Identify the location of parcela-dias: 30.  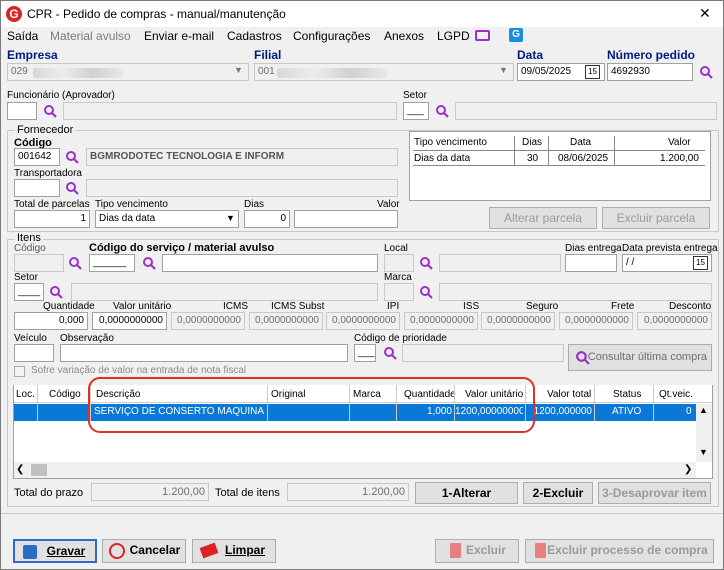
(532, 158).